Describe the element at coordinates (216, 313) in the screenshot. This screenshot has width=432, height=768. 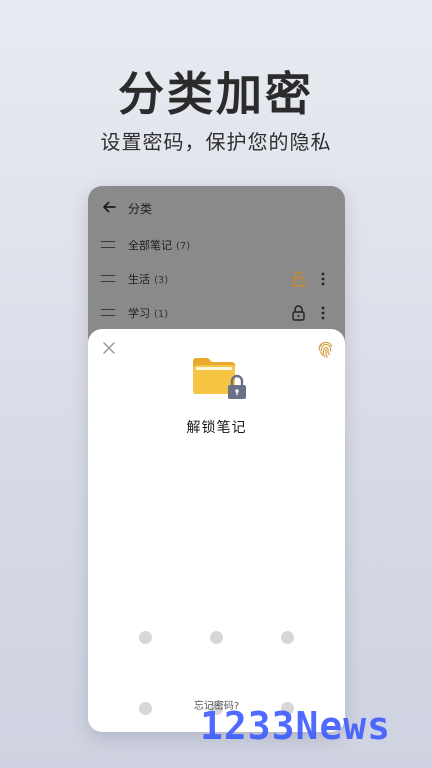
I see `category-row-study: 学习 (1)` at that location.